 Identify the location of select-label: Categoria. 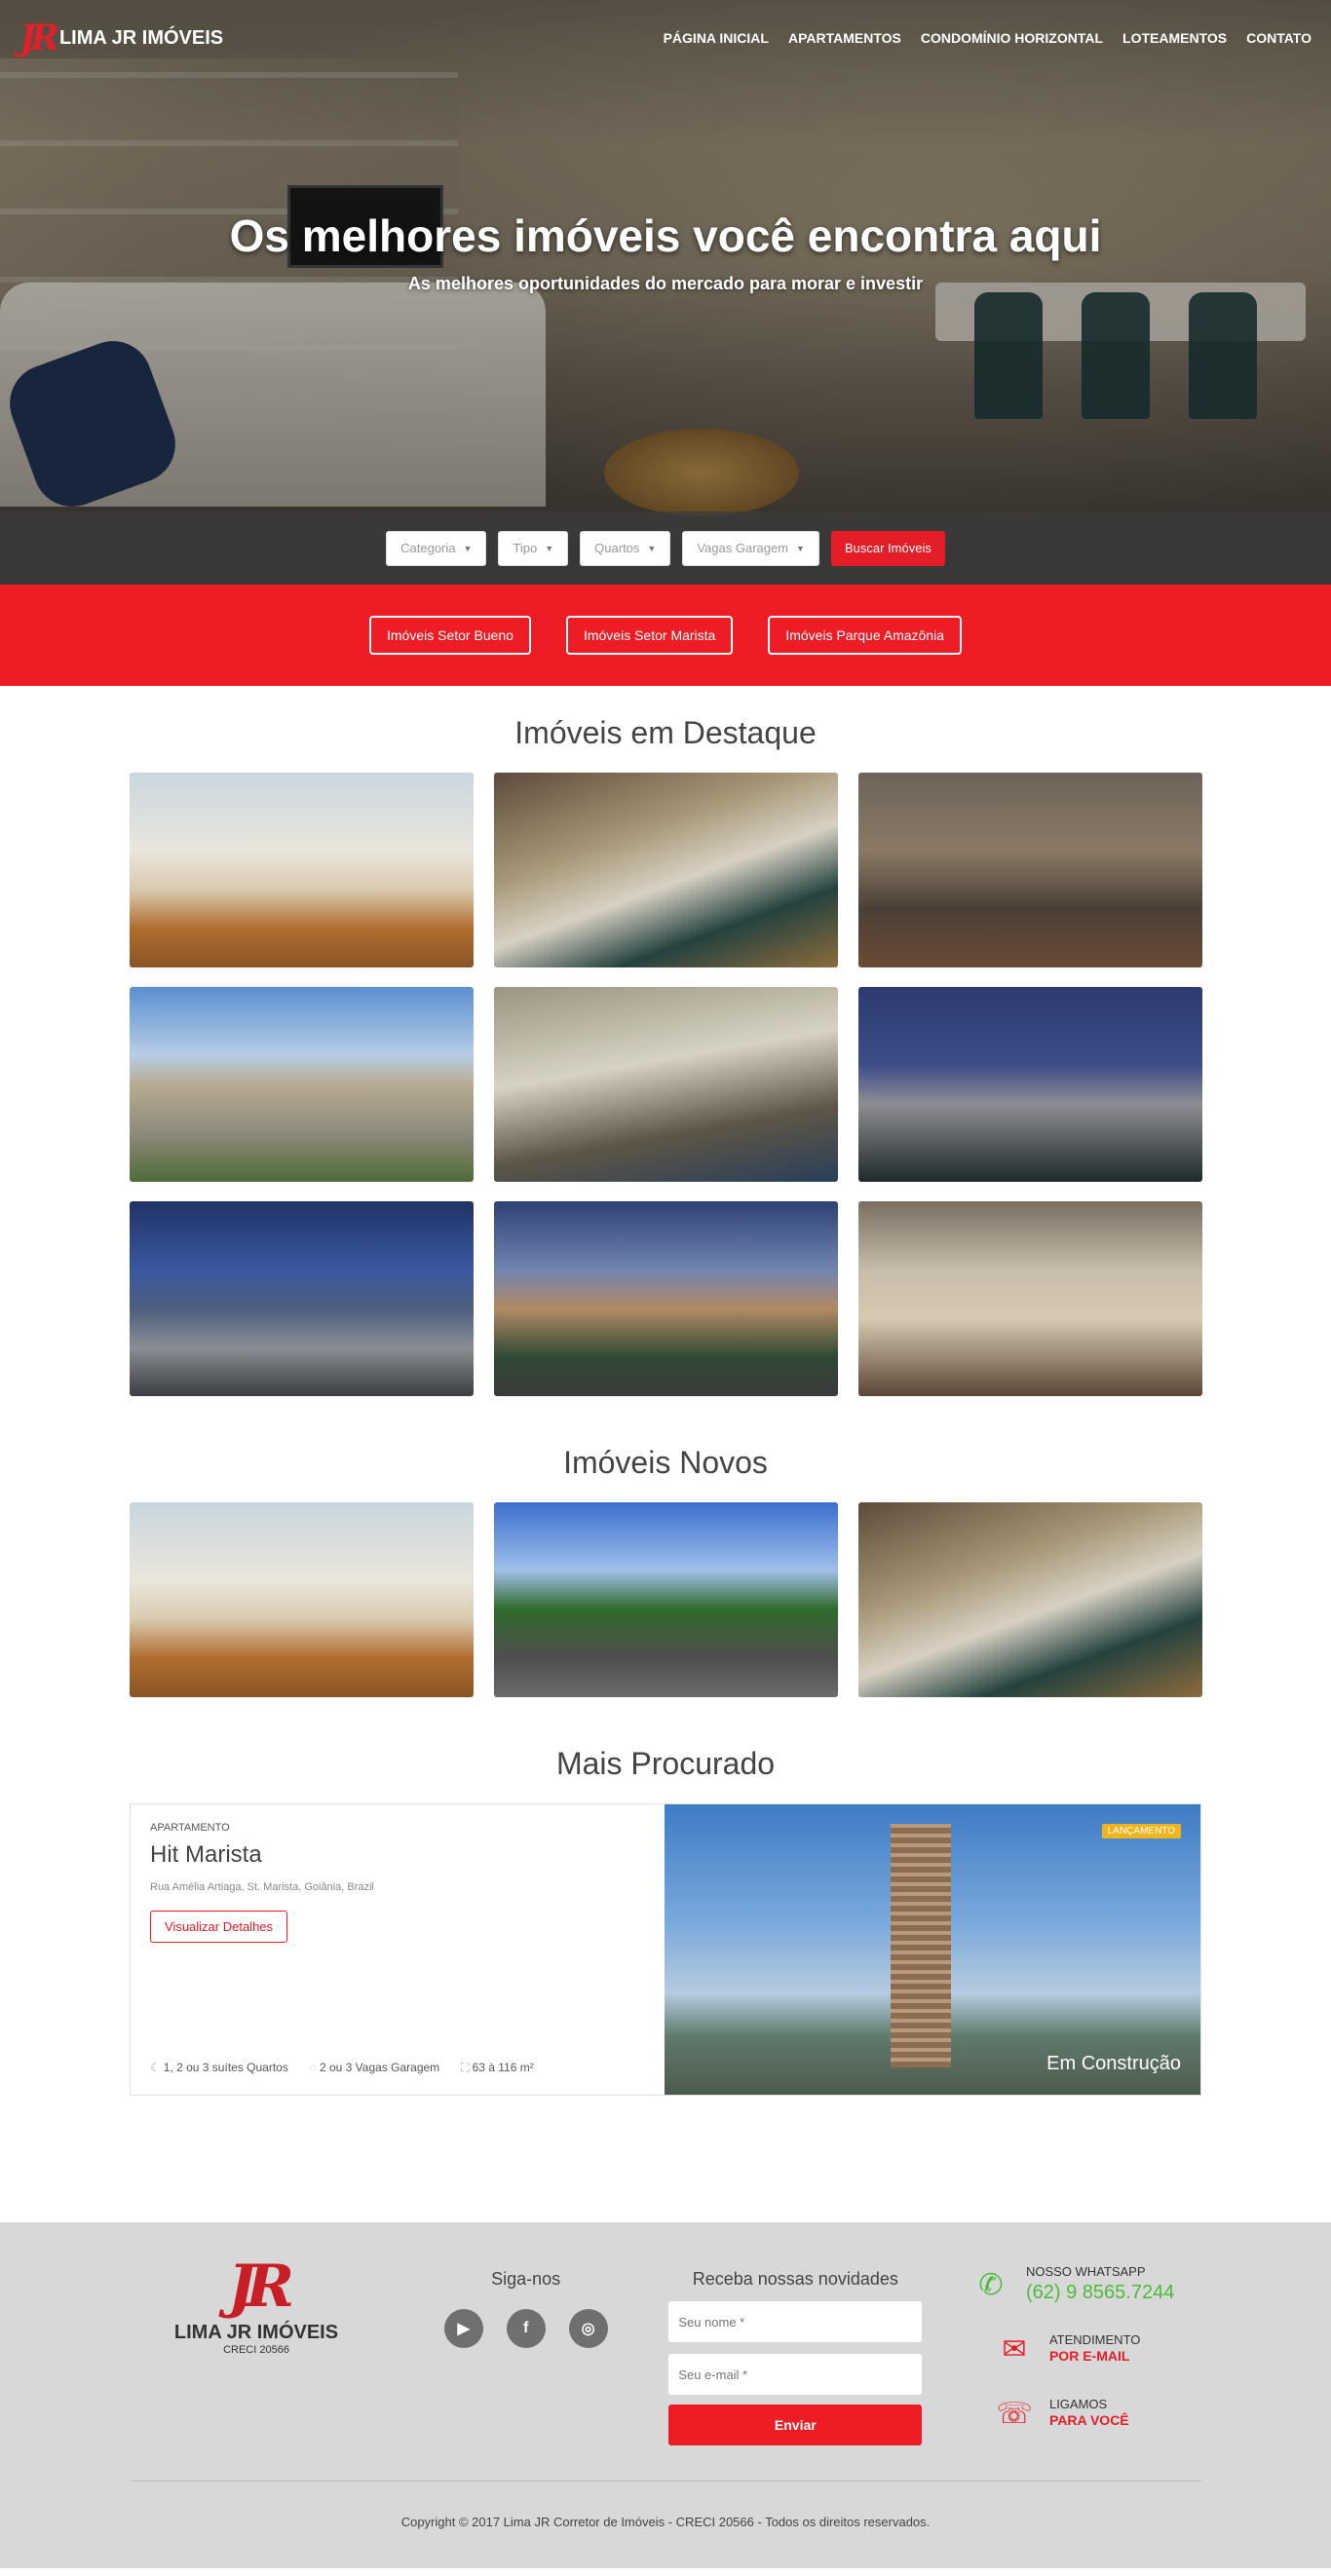
(428, 548).